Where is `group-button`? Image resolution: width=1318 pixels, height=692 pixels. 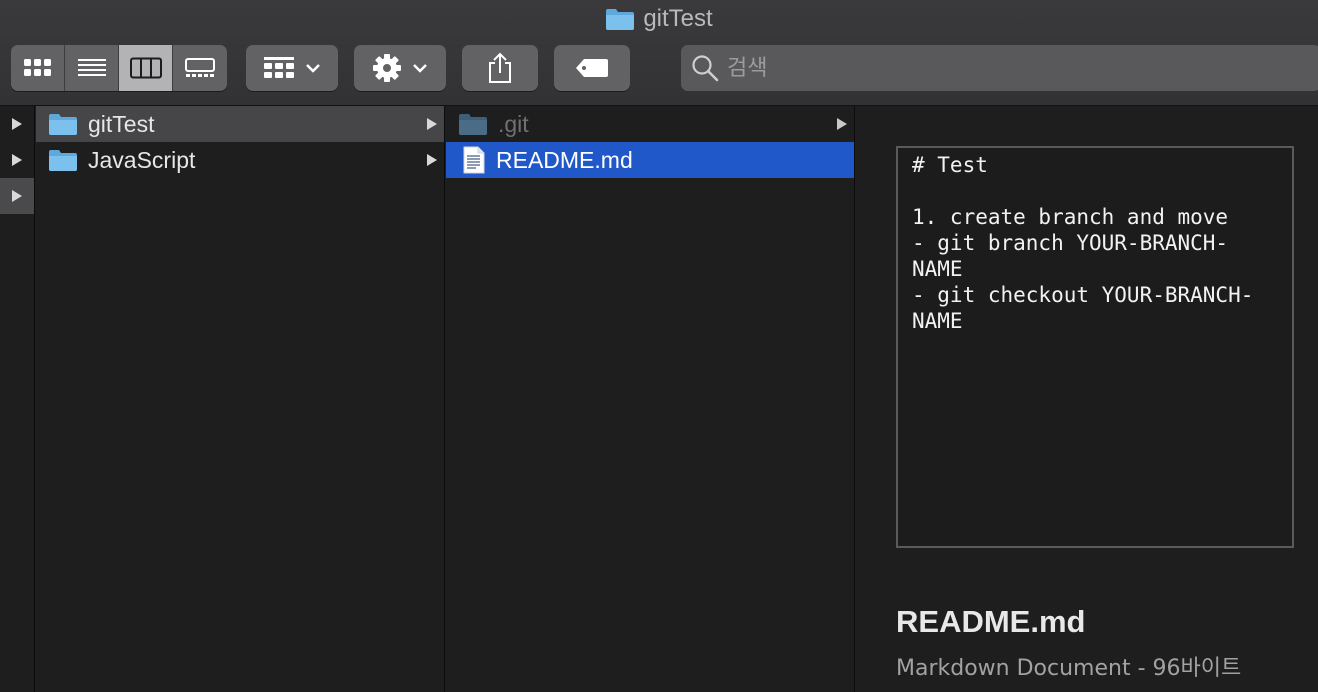 group-button is located at coordinates (292, 68).